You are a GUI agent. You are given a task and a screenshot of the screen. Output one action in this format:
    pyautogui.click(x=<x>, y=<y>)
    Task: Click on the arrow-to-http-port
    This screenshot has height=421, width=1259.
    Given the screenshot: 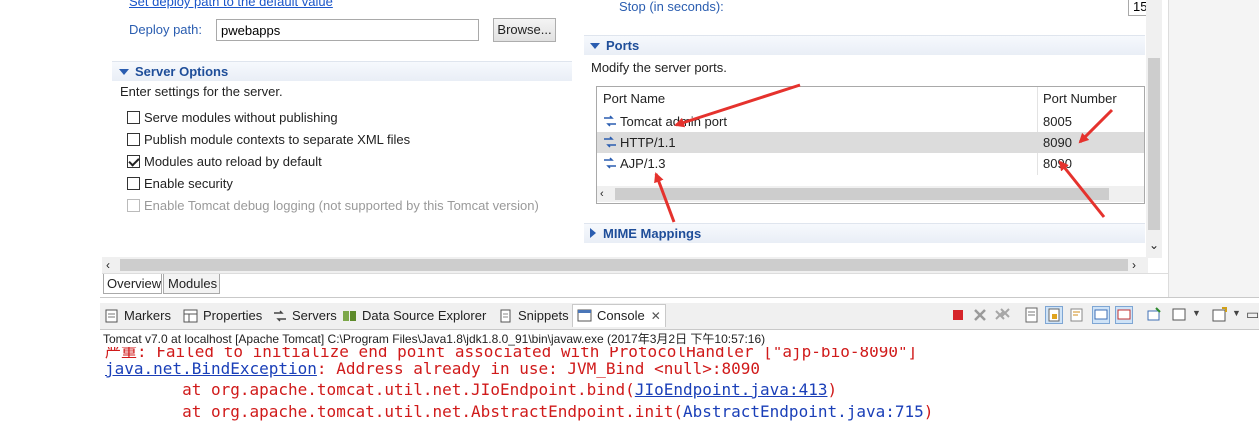 What is the action you would take?
    pyautogui.click(x=1096, y=126)
    